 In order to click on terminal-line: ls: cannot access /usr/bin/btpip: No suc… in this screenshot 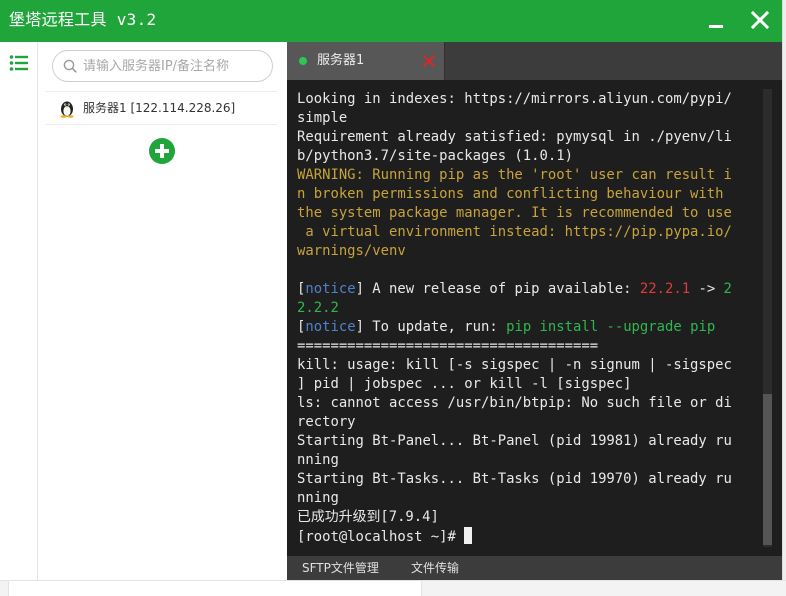, I will do `click(527, 403)`.